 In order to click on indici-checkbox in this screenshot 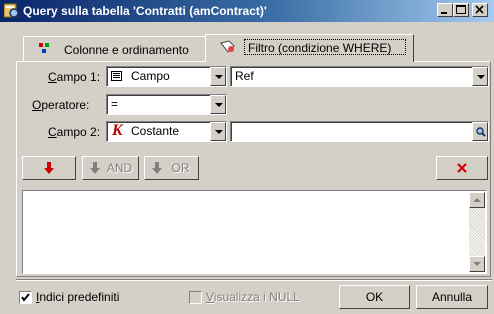, I will do `click(25, 297)`.